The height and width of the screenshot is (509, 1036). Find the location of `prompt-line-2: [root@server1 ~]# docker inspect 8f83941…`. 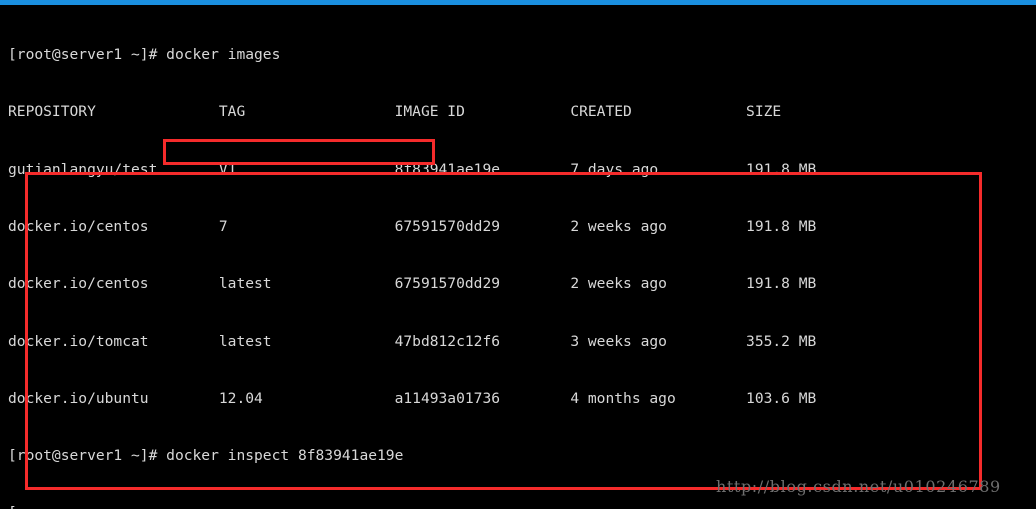

prompt-line-2: [root@server1 ~]# docker inspect 8f83941… is located at coordinates (520, 455).